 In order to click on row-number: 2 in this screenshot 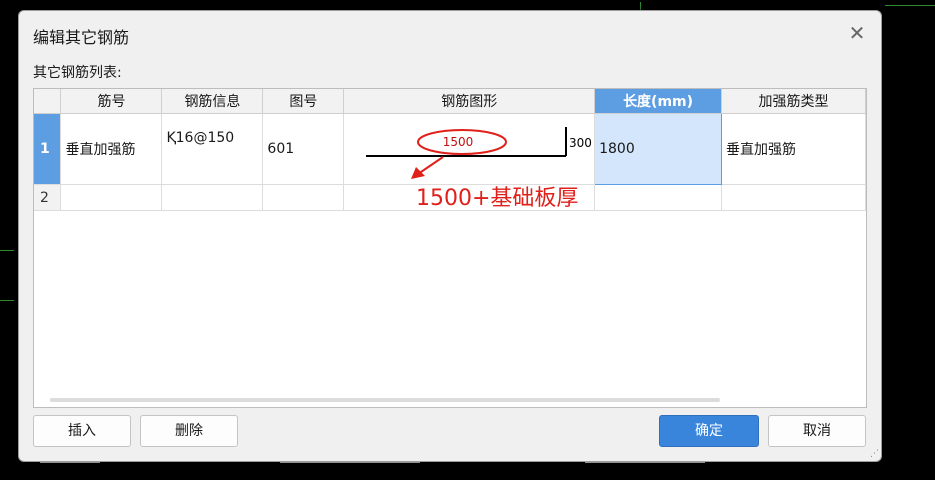, I will do `click(48, 197)`.